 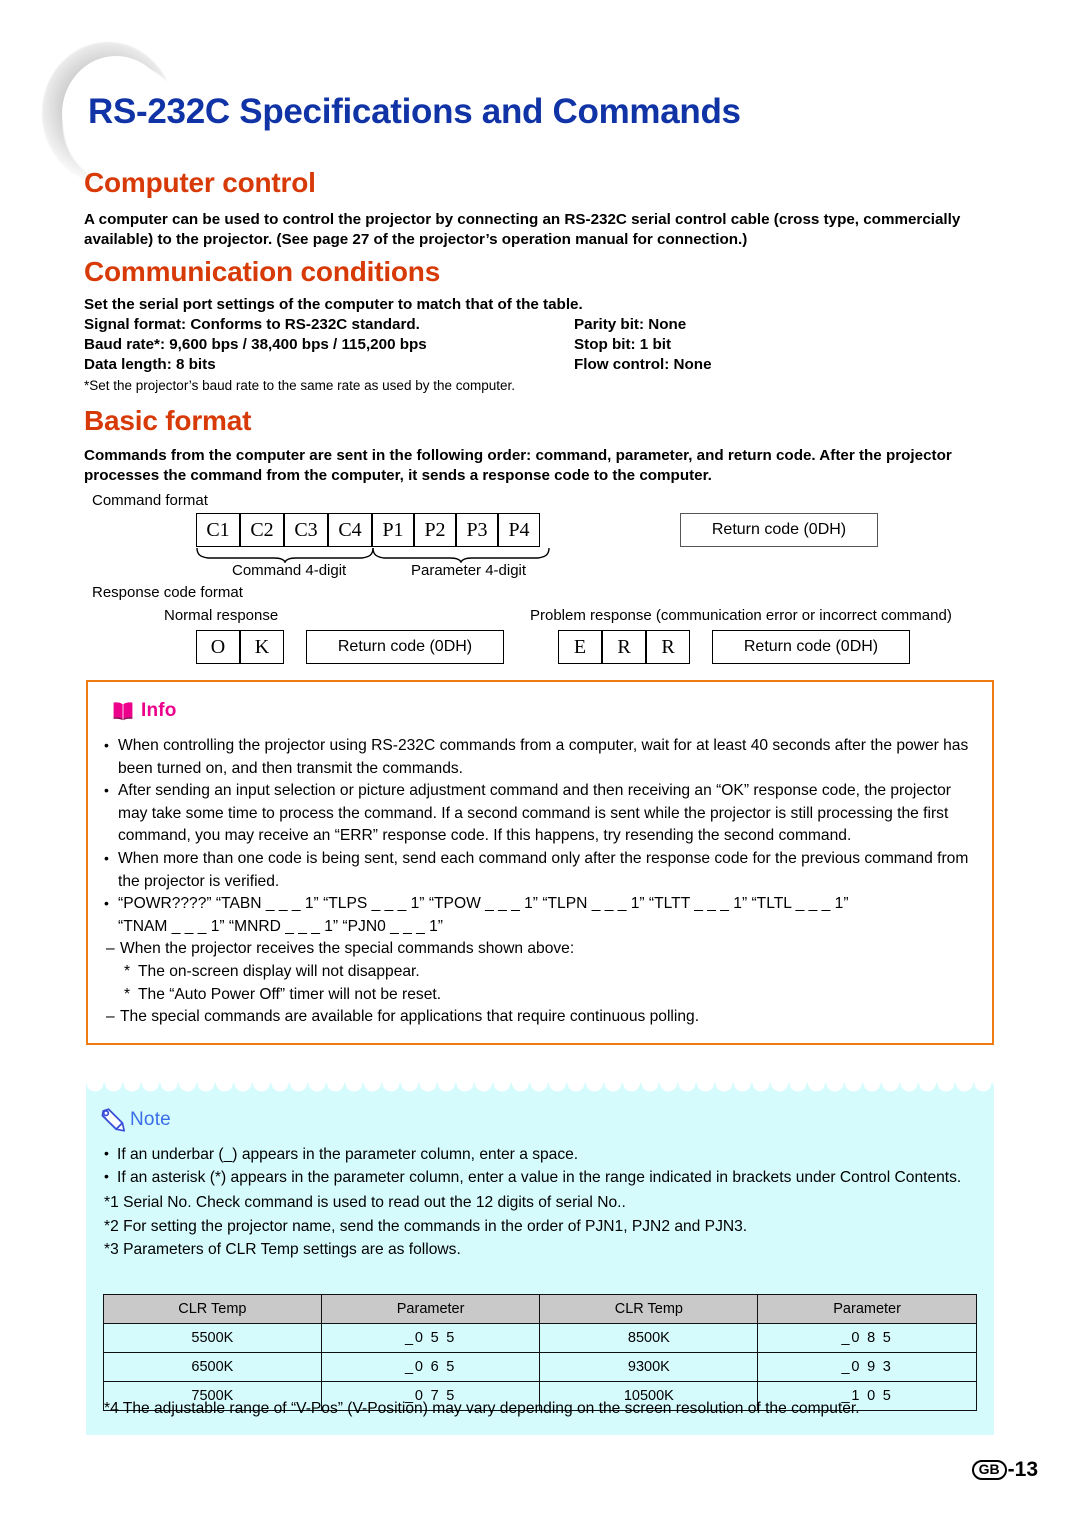 I want to click on label-normal-response: Normal response, so click(x=221, y=615).